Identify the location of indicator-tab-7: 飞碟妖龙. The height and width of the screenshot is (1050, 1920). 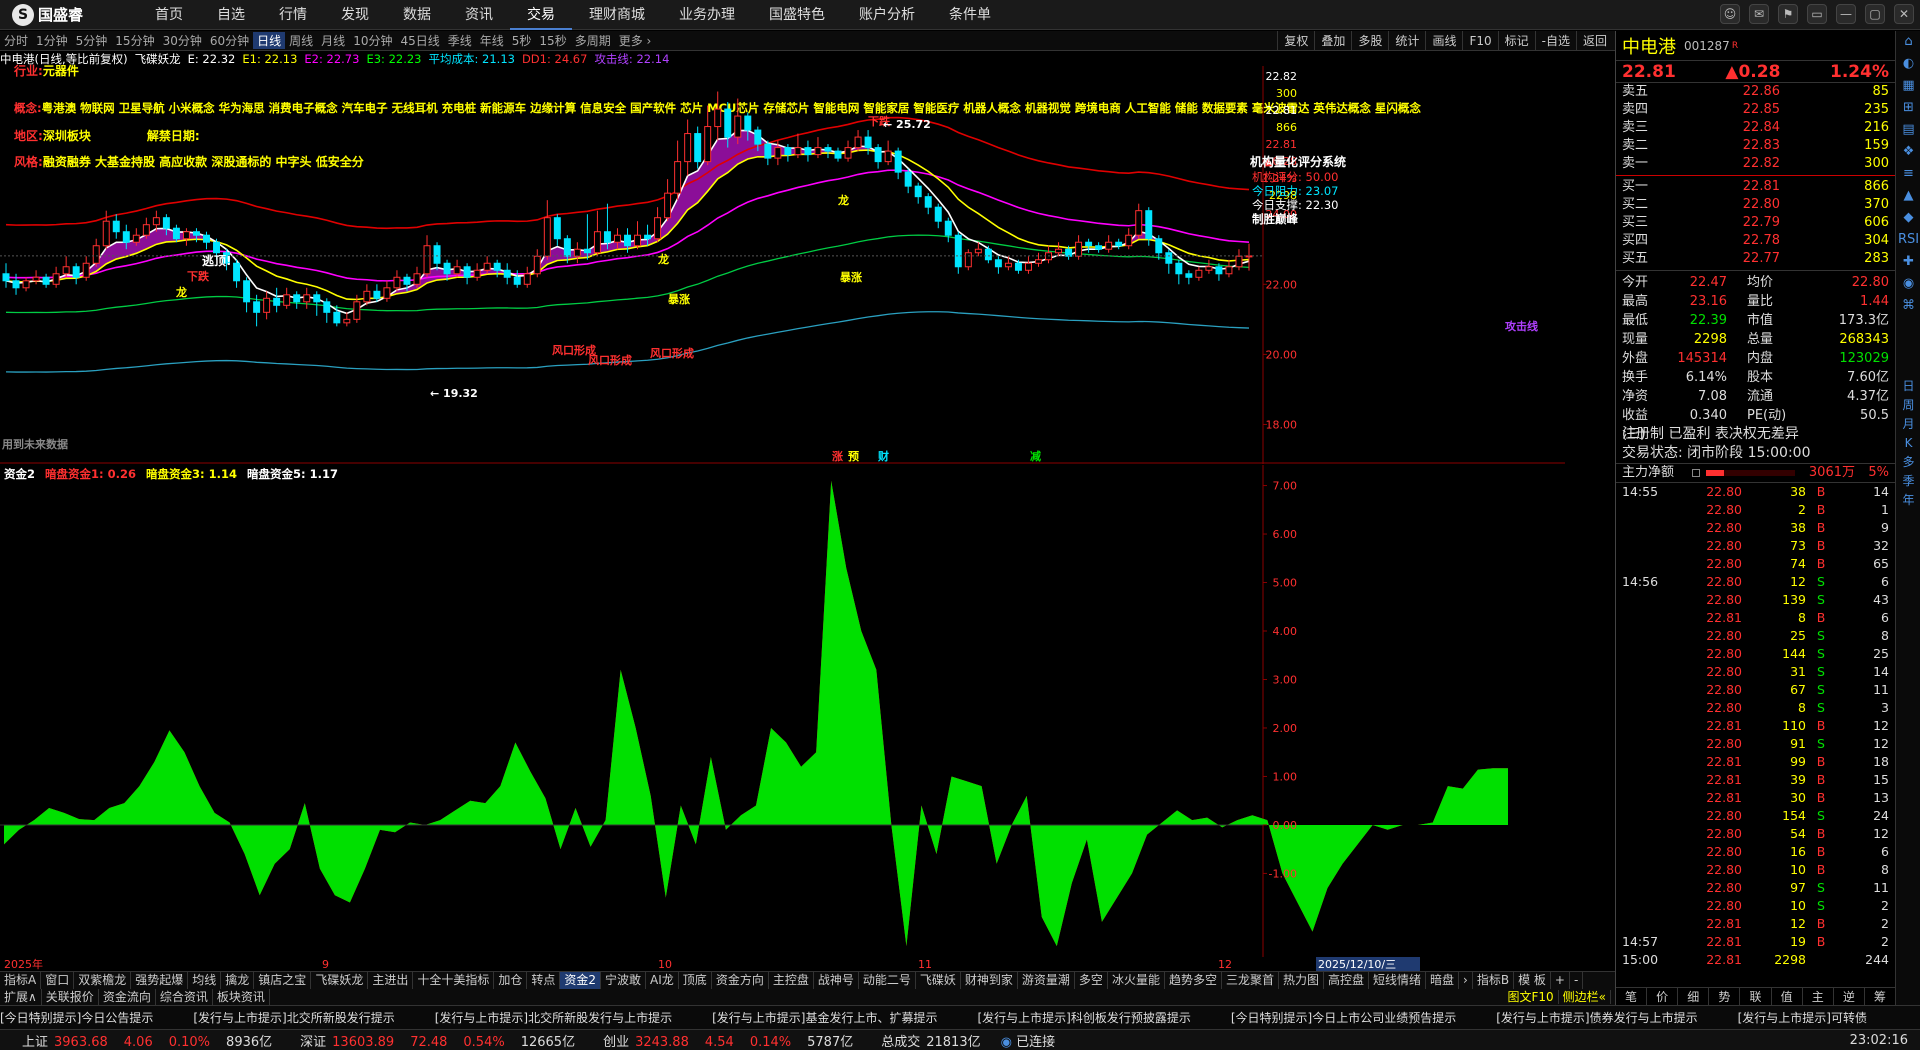
(340, 980).